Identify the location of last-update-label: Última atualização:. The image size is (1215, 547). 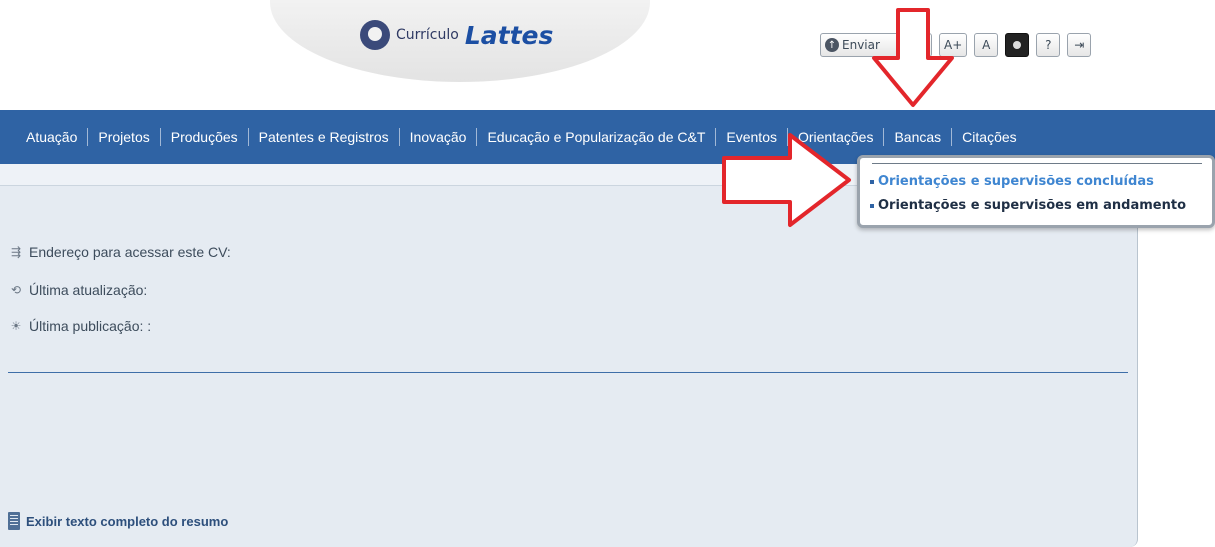
(88, 290).